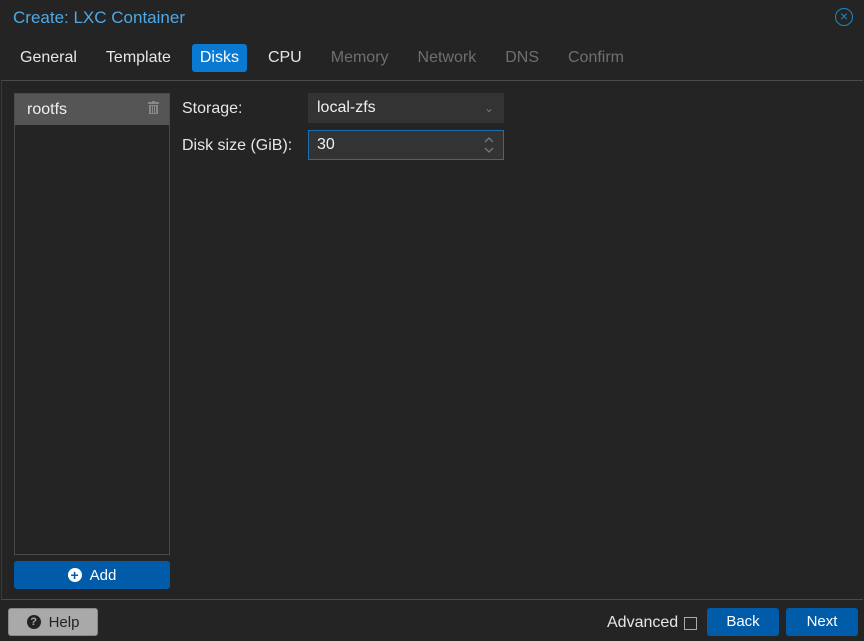  Describe the element at coordinates (99, 17) in the screenshot. I see `dialog-title: Create: LXC Container` at that location.